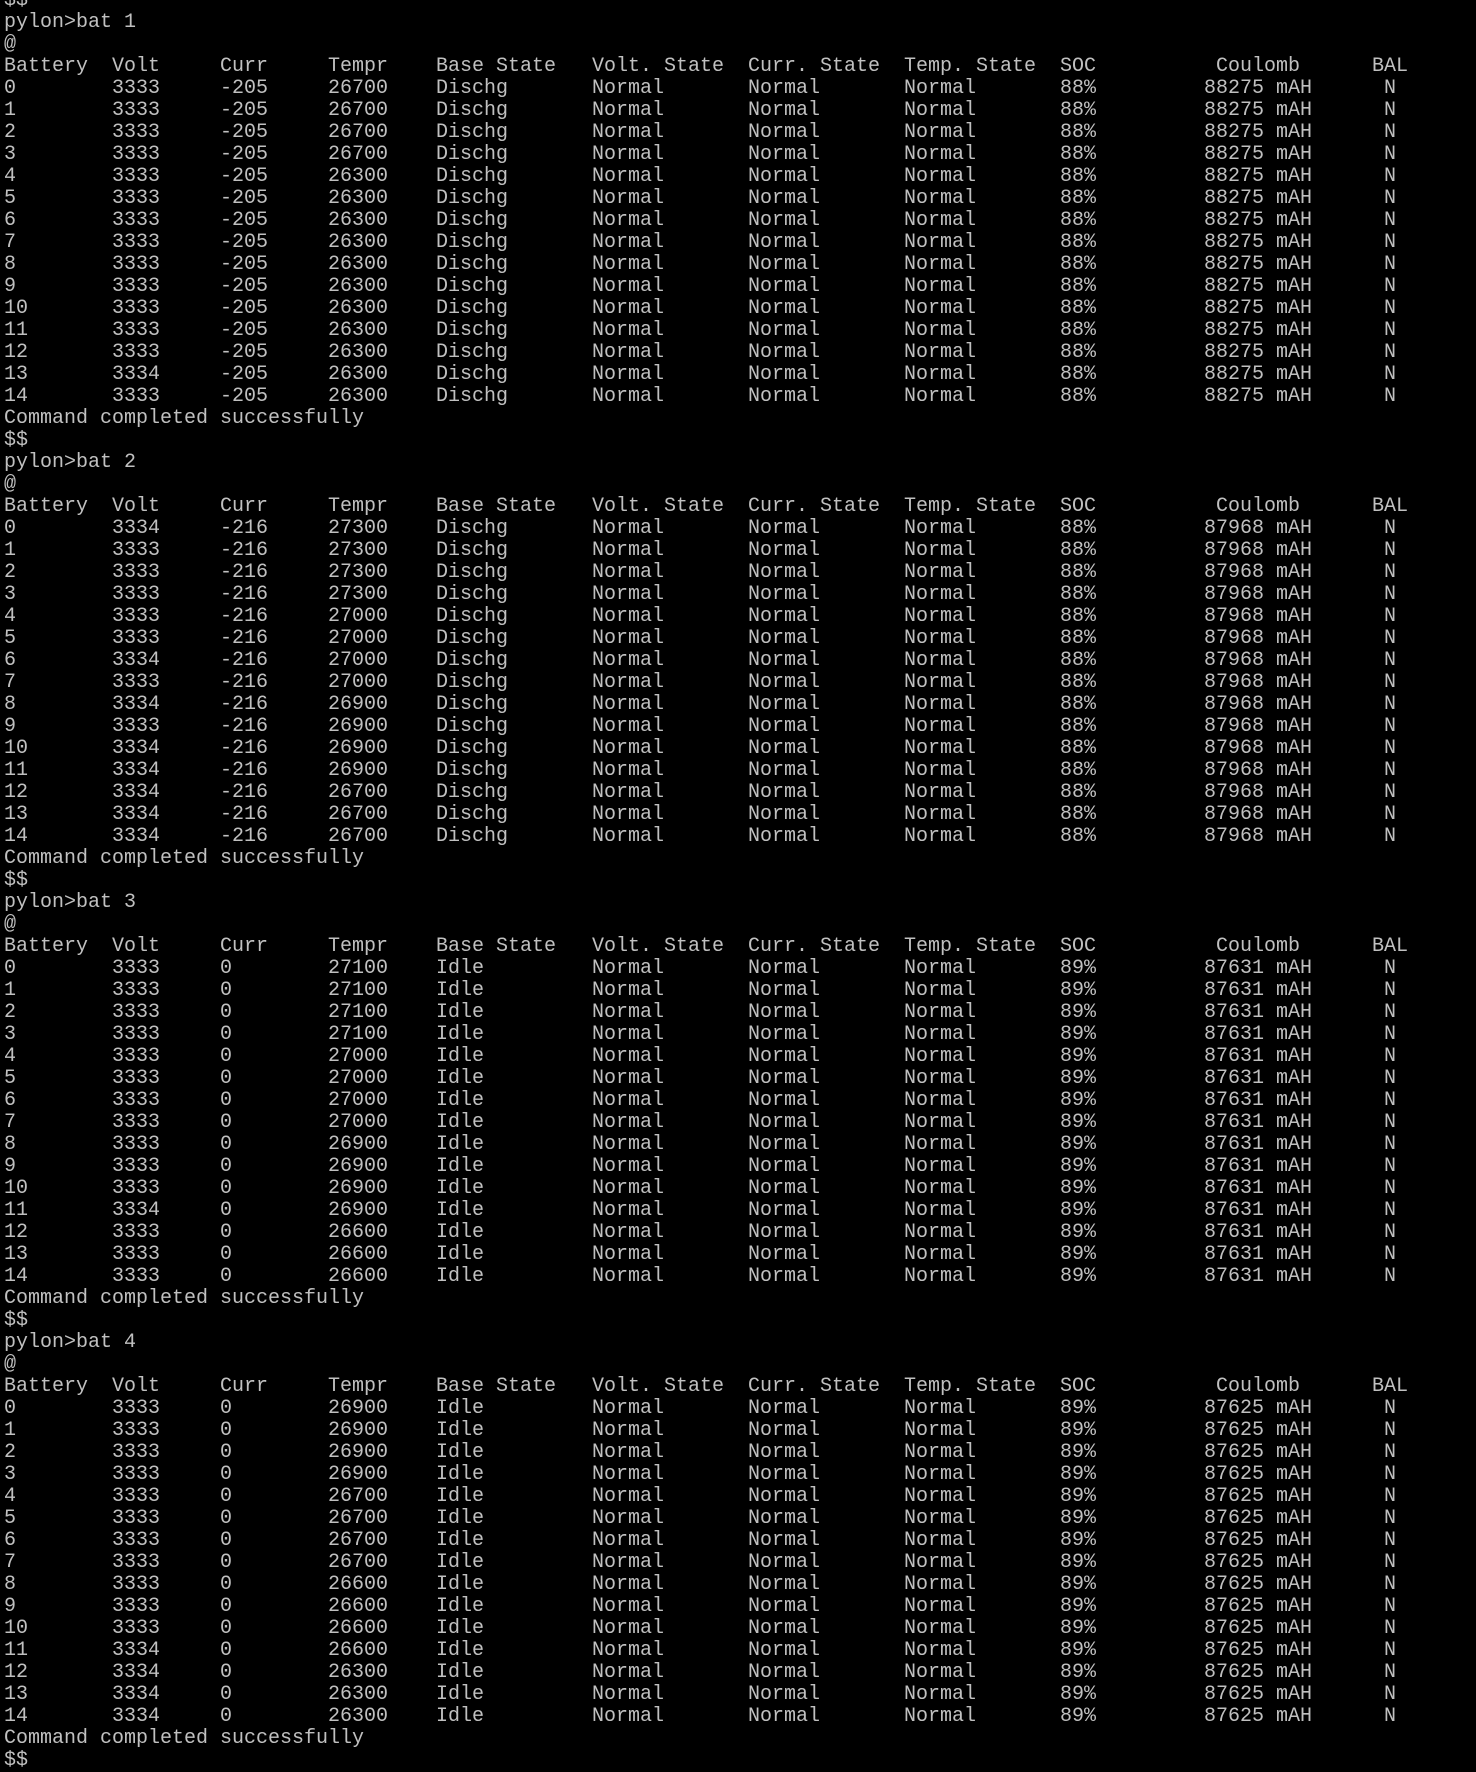 Image resolution: width=1476 pixels, height=1772 pixels. I want to click on cell-battery: 12, so click(16, 792).